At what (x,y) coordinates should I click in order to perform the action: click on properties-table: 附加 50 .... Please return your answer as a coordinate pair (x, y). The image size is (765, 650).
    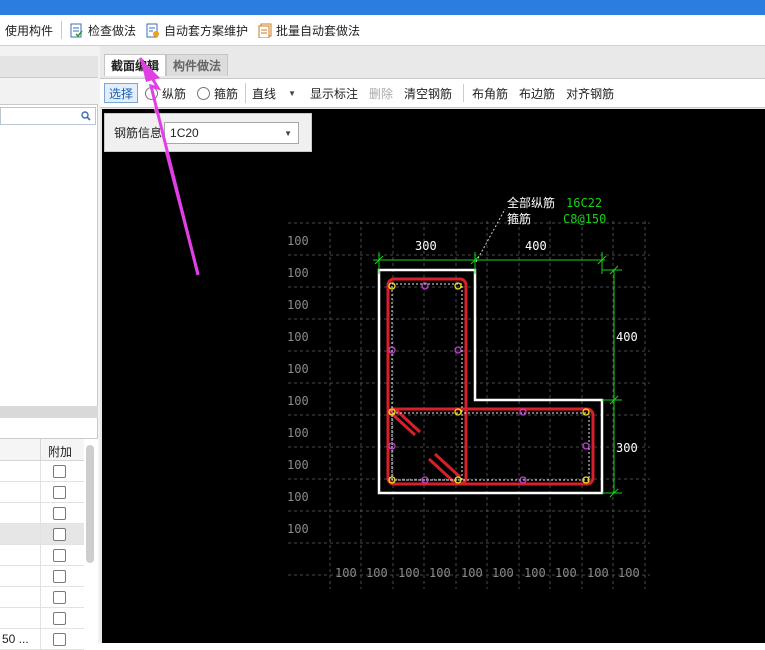
    Looking at the image, I should click on (49, 544).